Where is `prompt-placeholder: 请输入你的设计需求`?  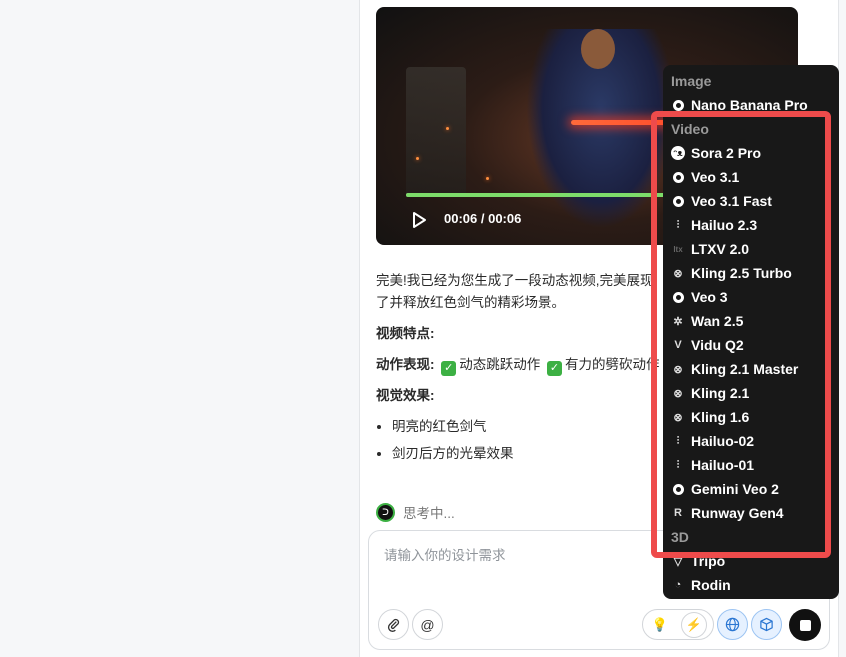
prompt-placeholder: 请输入你的设计需求 is located at coordinates (445, 555).